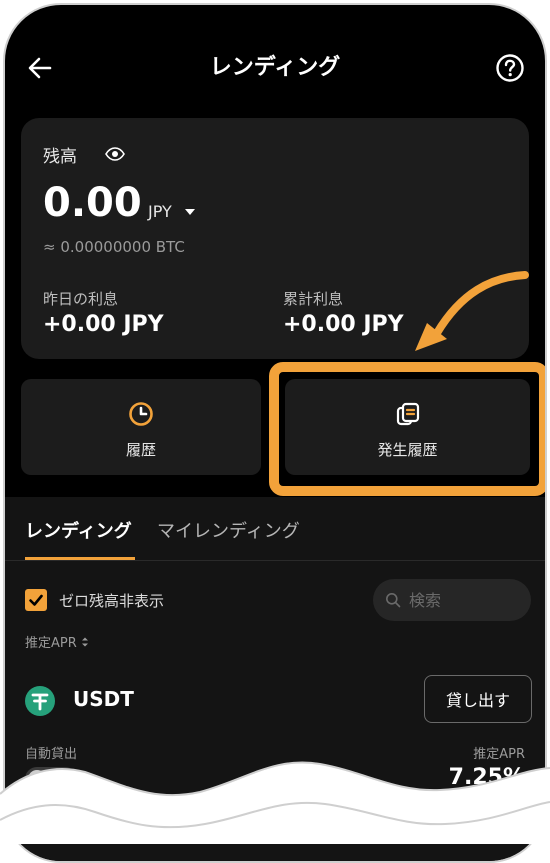 The image size is (550, 863). I want to click on tab-lending: レンディング, so click(78, 530).